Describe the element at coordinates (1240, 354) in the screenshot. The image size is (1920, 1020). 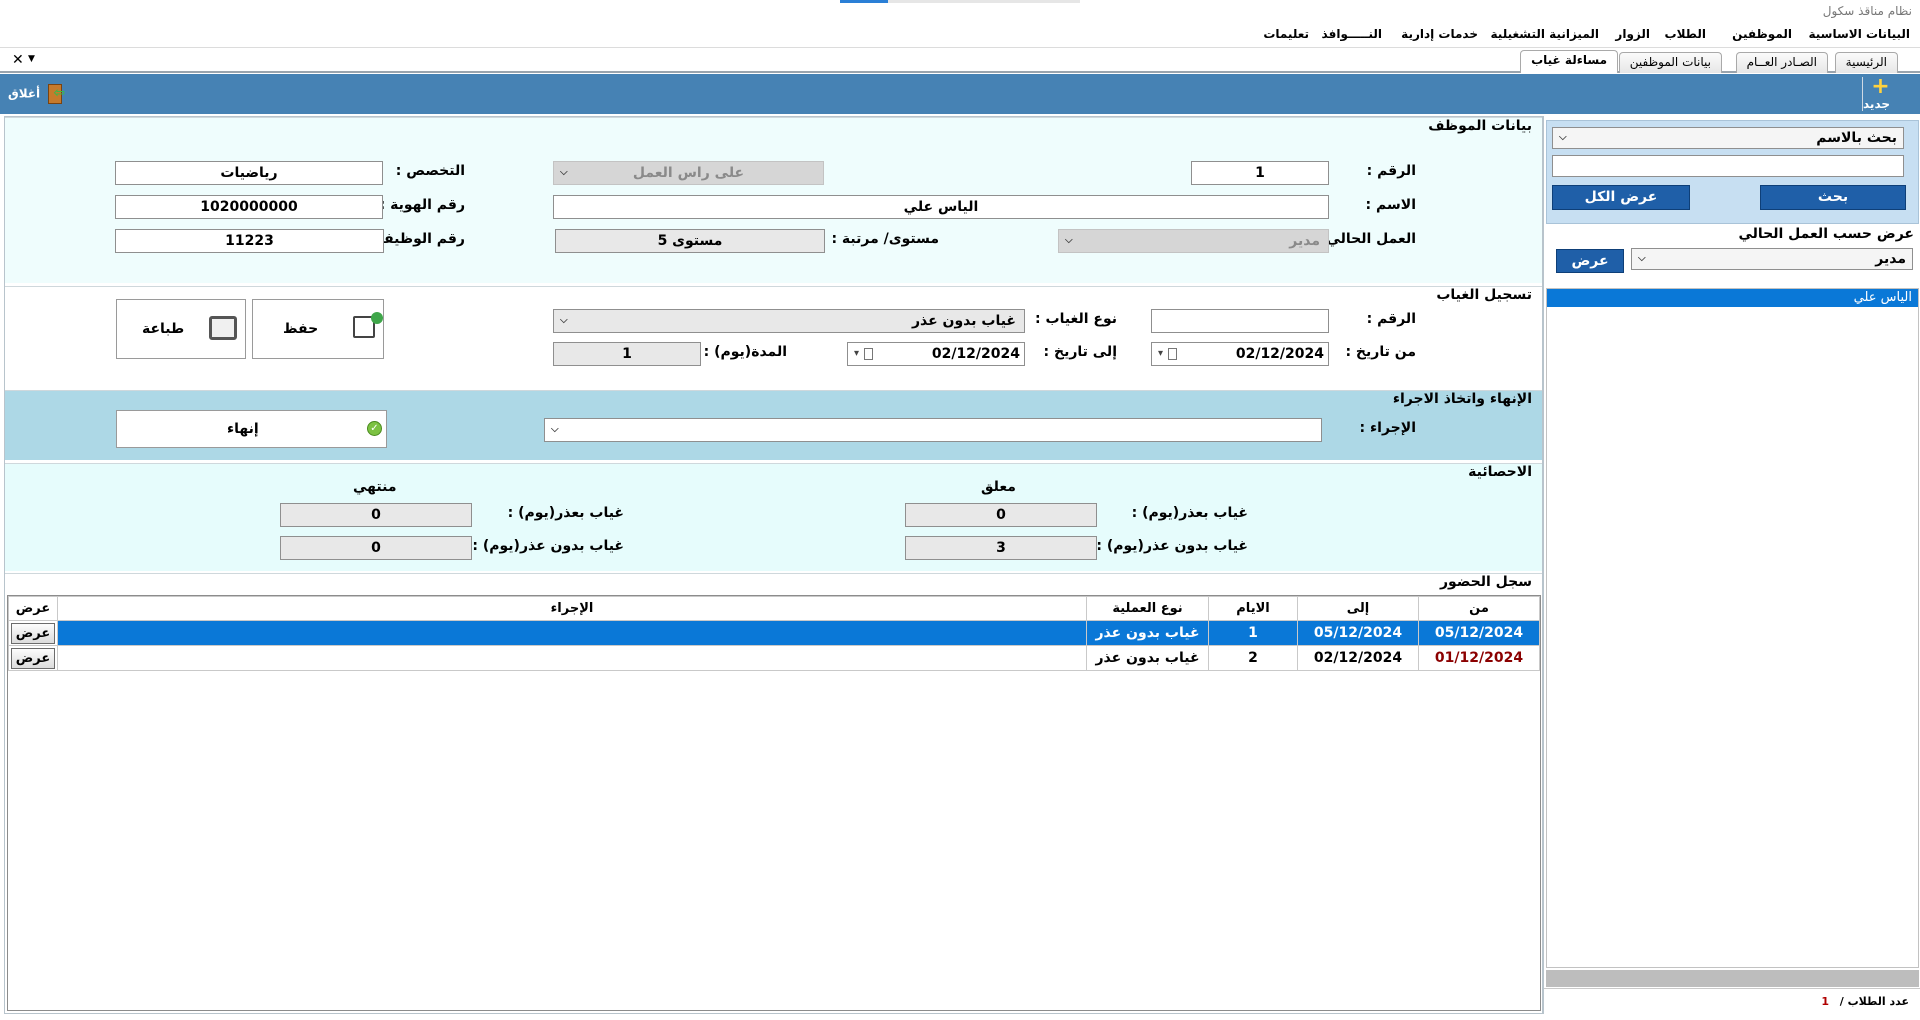
I see `from-date-picker: 02/12/2024 ▾` at that location.